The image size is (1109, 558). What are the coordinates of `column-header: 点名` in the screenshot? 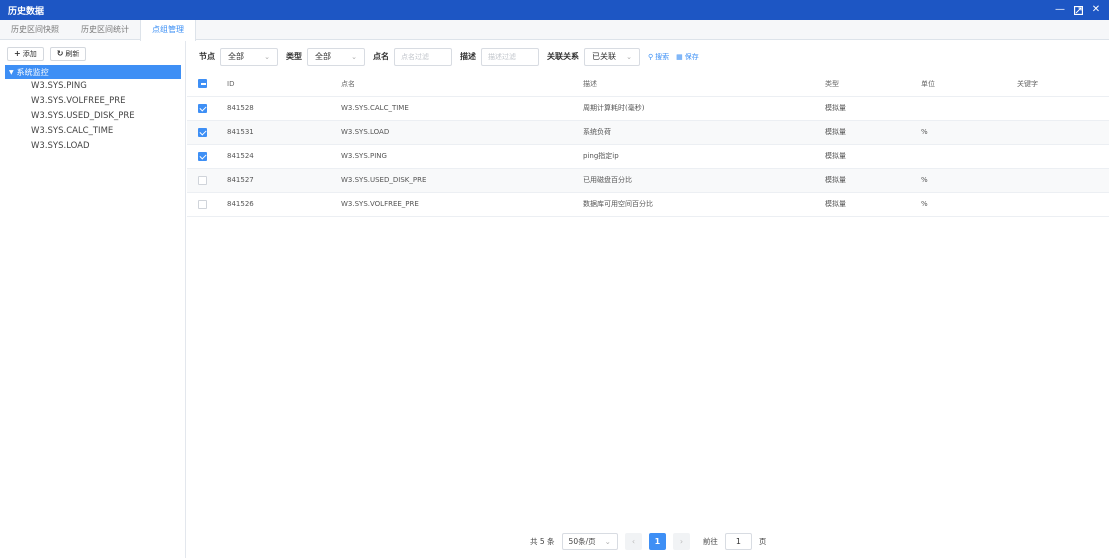 It's located at (456, 84).